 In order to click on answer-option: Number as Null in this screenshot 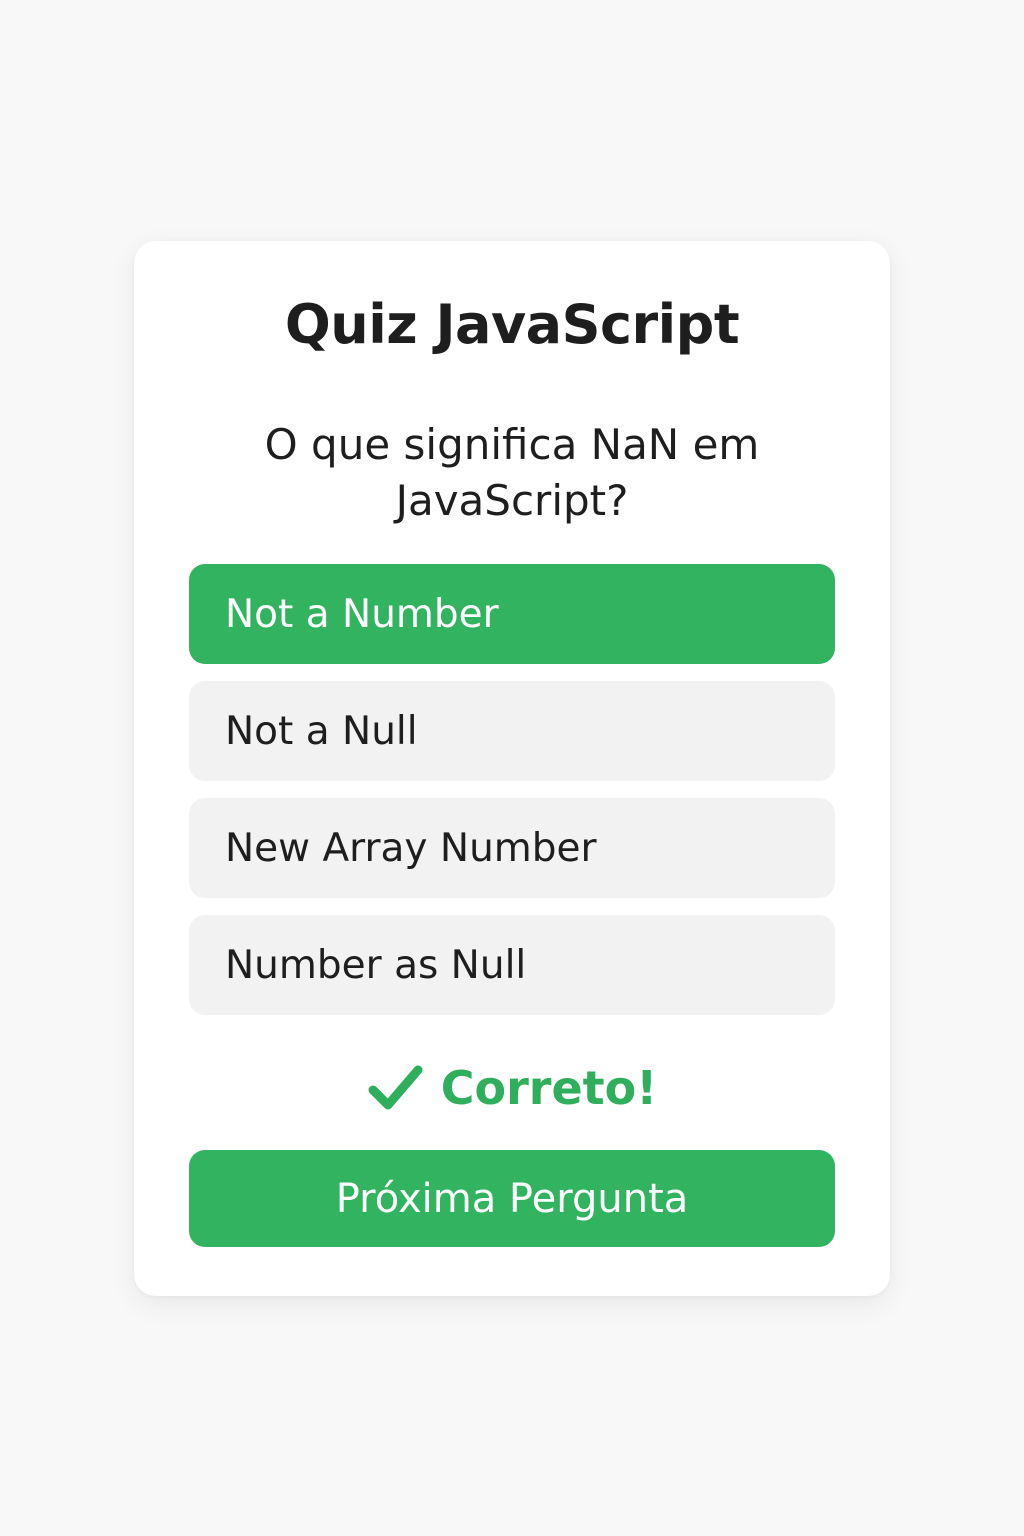, I will do `click(512, 965)`.